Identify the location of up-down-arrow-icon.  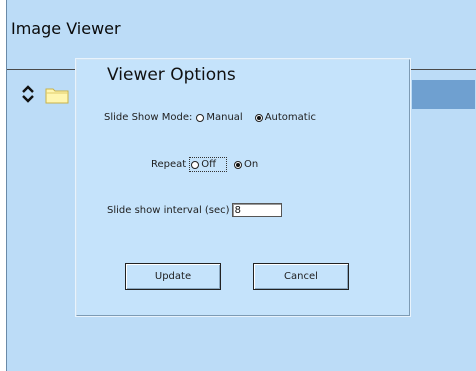
(28, 94).